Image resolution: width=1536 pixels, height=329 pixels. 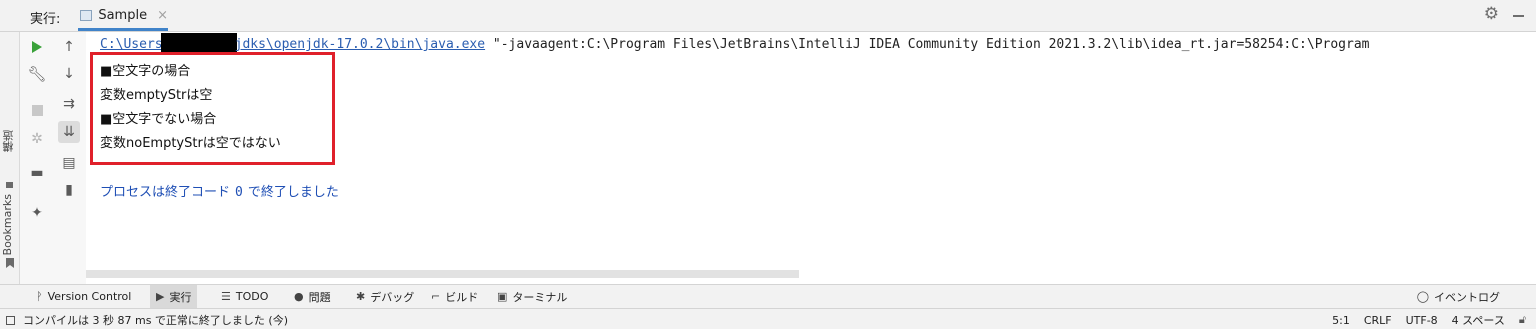 I want to click on red-highlight-box, so click(x=212, y=108).